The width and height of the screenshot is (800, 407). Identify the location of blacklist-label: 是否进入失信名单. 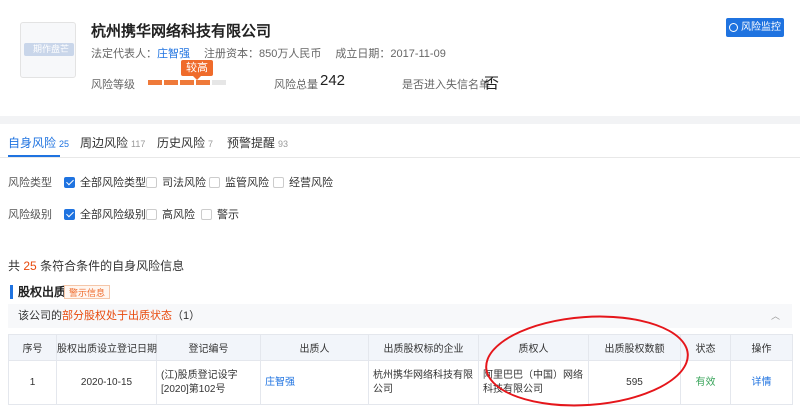
(446, 85).